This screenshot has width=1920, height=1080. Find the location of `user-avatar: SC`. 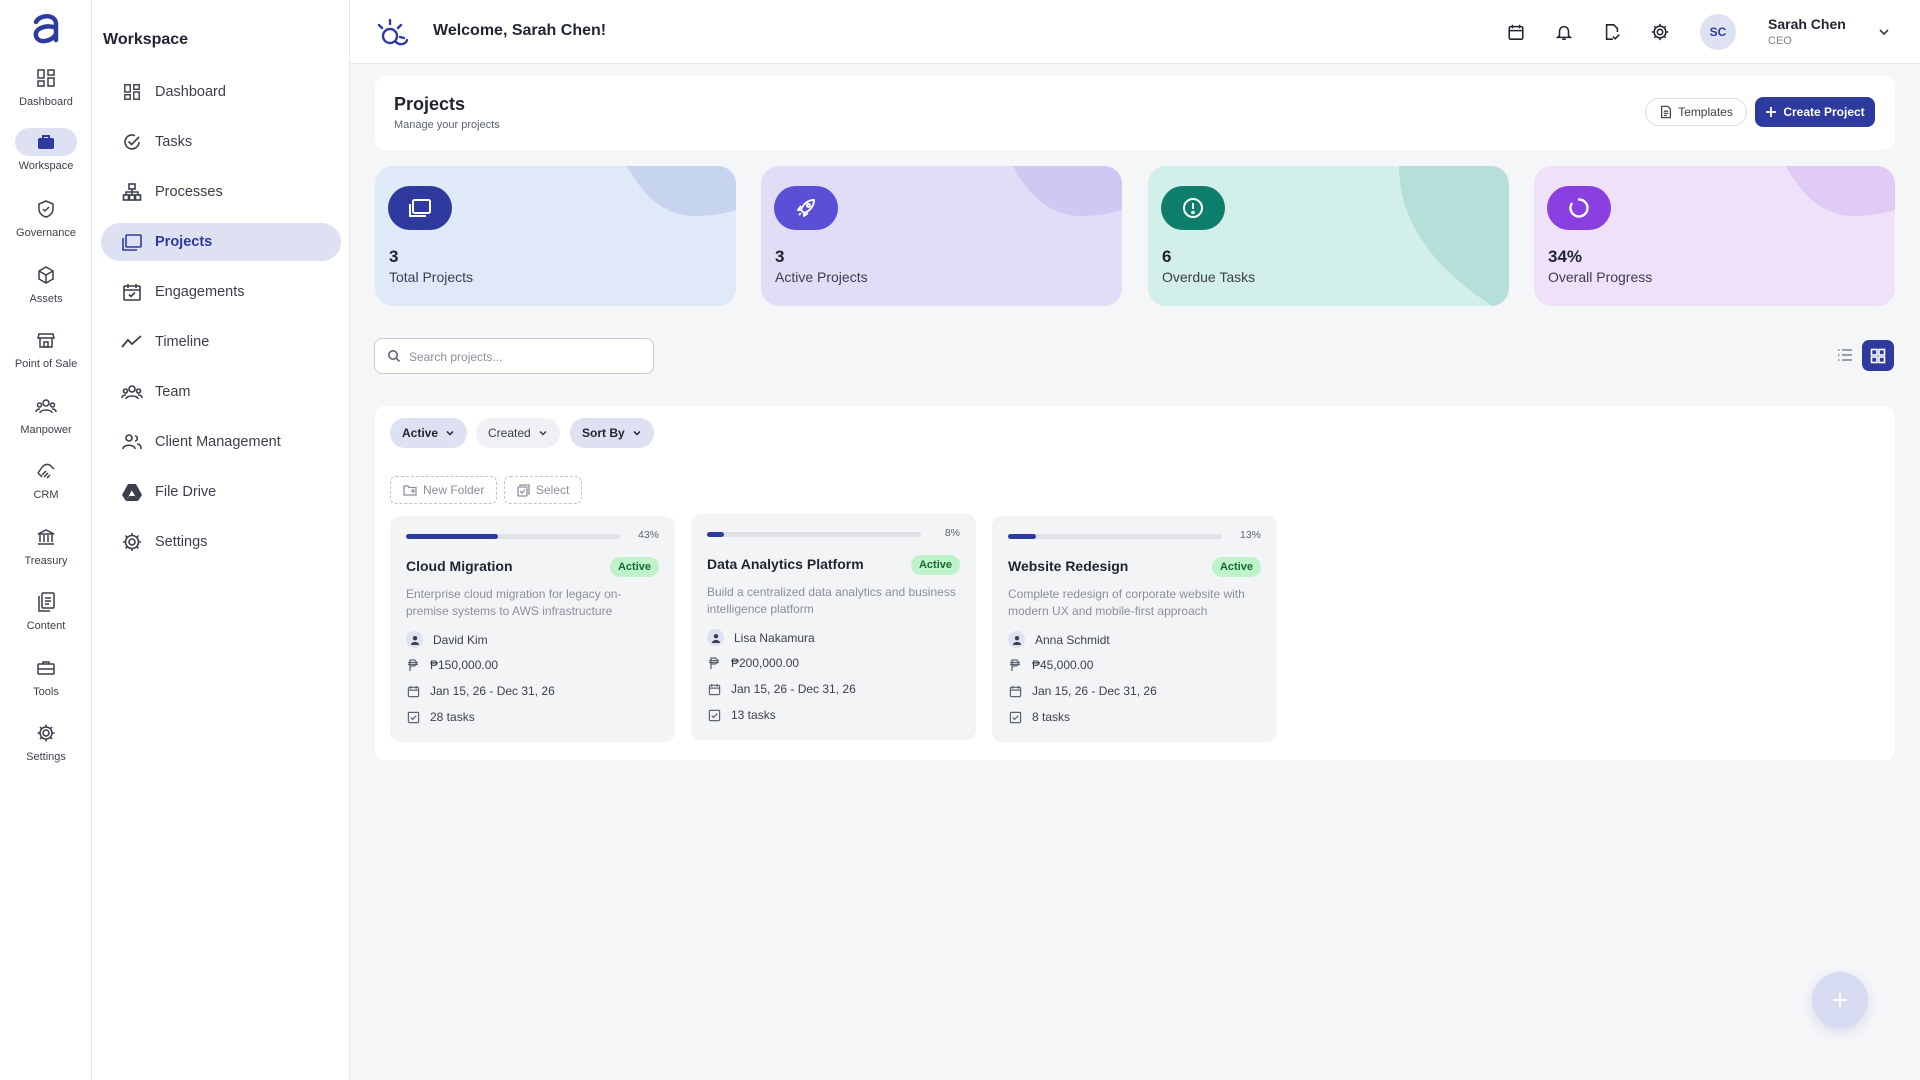

user-avatar: SC is located at coordinates (1718, 32).